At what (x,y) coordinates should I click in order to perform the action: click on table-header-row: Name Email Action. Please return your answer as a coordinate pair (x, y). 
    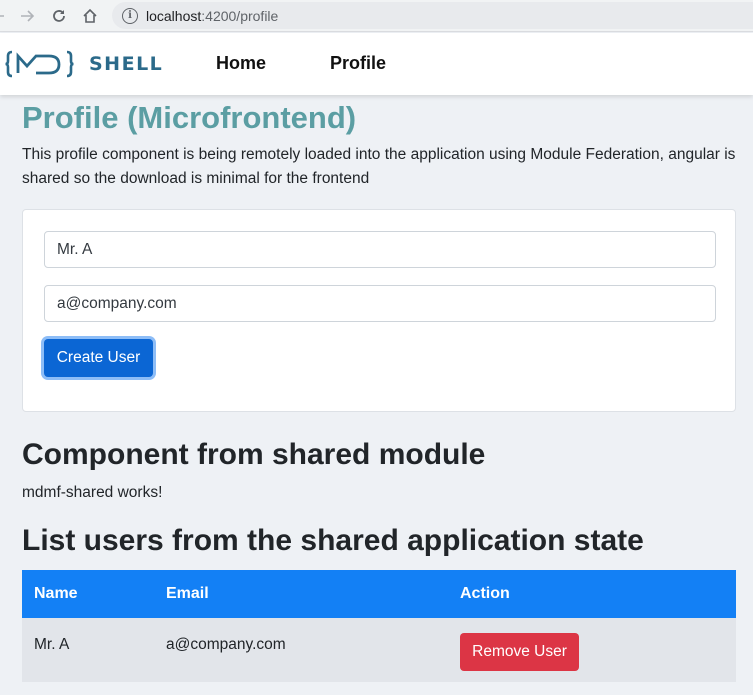
    Looking at the image, I should click on (379, 594).